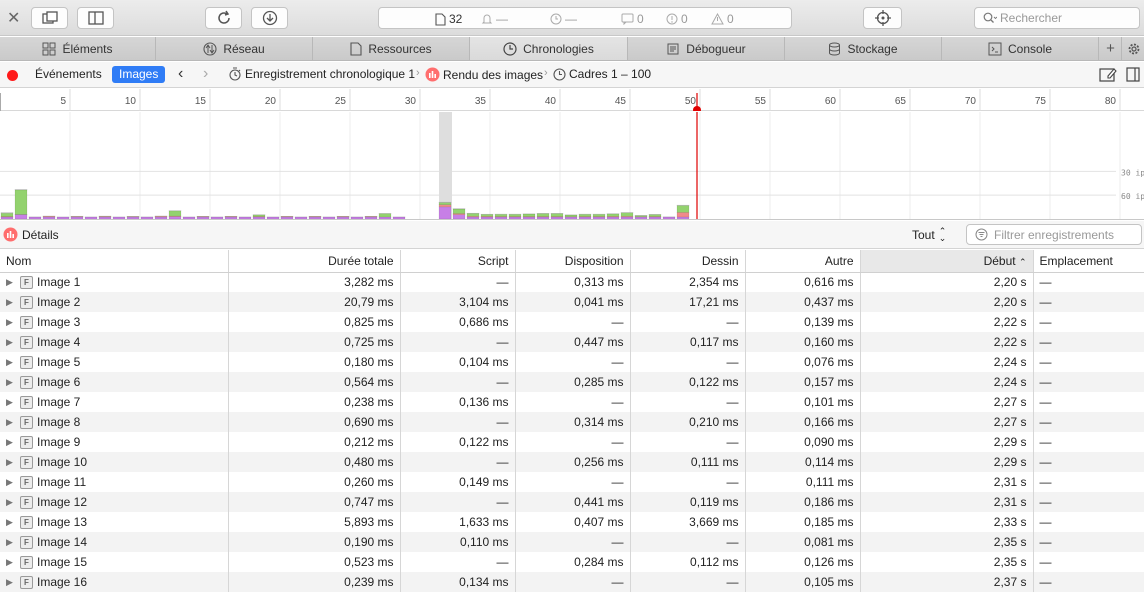 The height and width of the screenshot is (598, 1144). Describe the element at coordinates (95, 18) in the screenshot. I see `split-view-button` at that location.